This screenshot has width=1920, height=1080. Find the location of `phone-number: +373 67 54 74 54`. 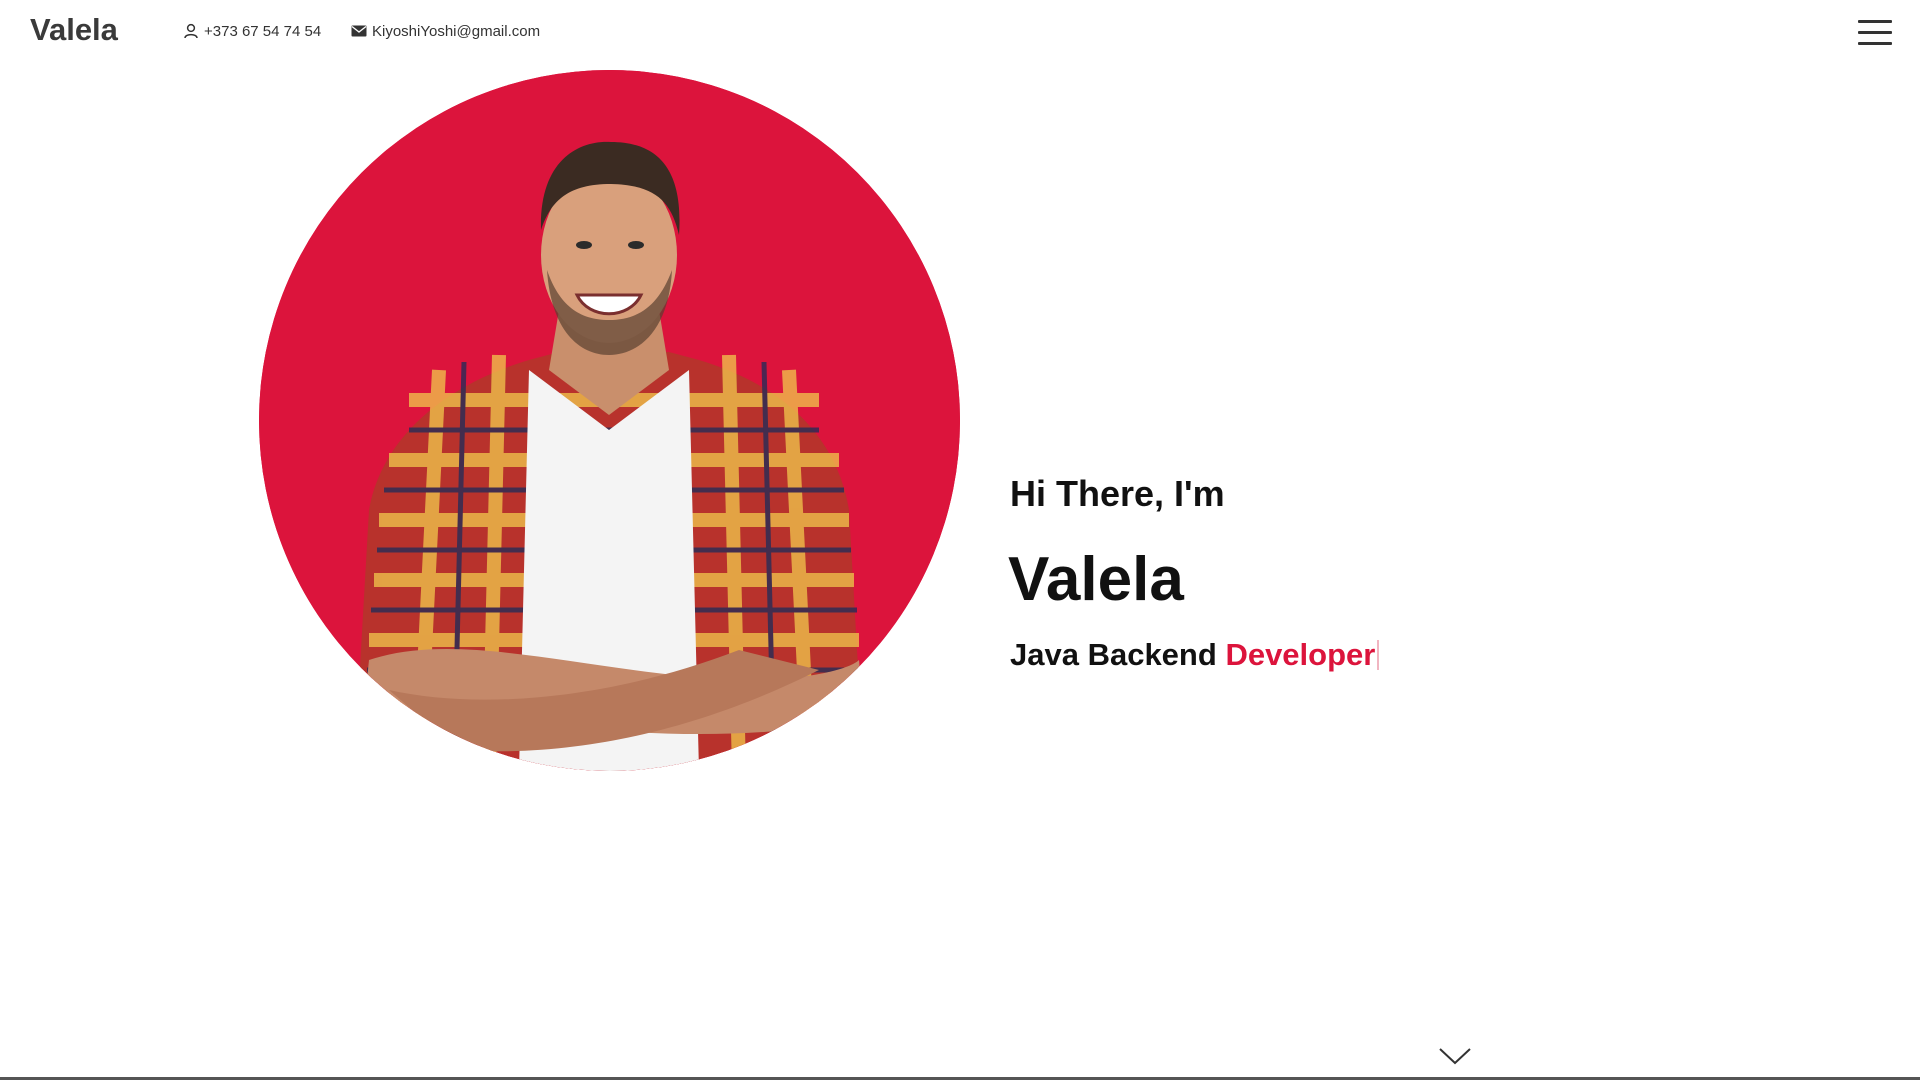

phone-number: +373 67 54 74 54 is located at coordinates (263, 31).